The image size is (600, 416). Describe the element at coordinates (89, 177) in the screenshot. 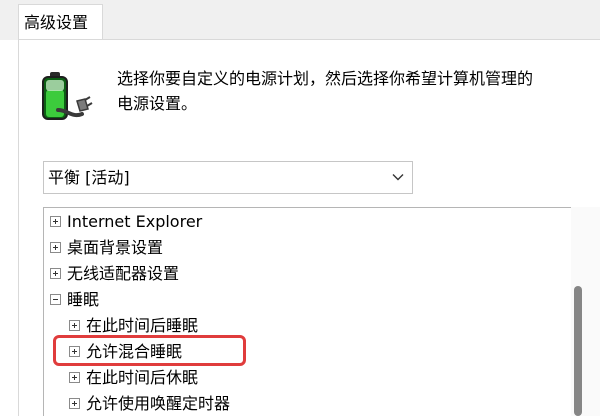

I see `power-plan-selected: 平衡 [活动]` at that location.